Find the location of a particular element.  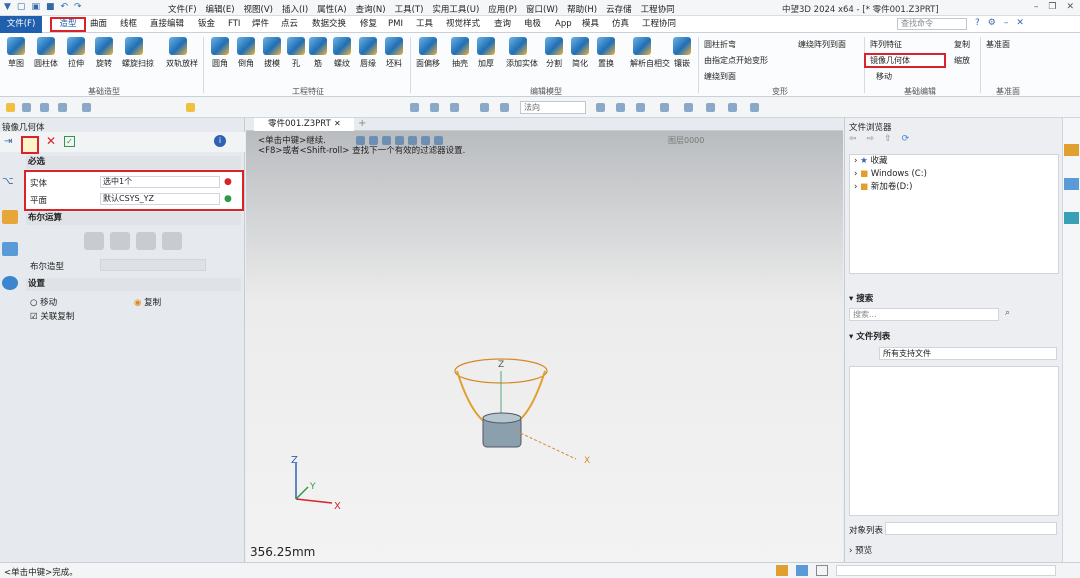

replace-button: 置换 is located at coordinates (606, 53).